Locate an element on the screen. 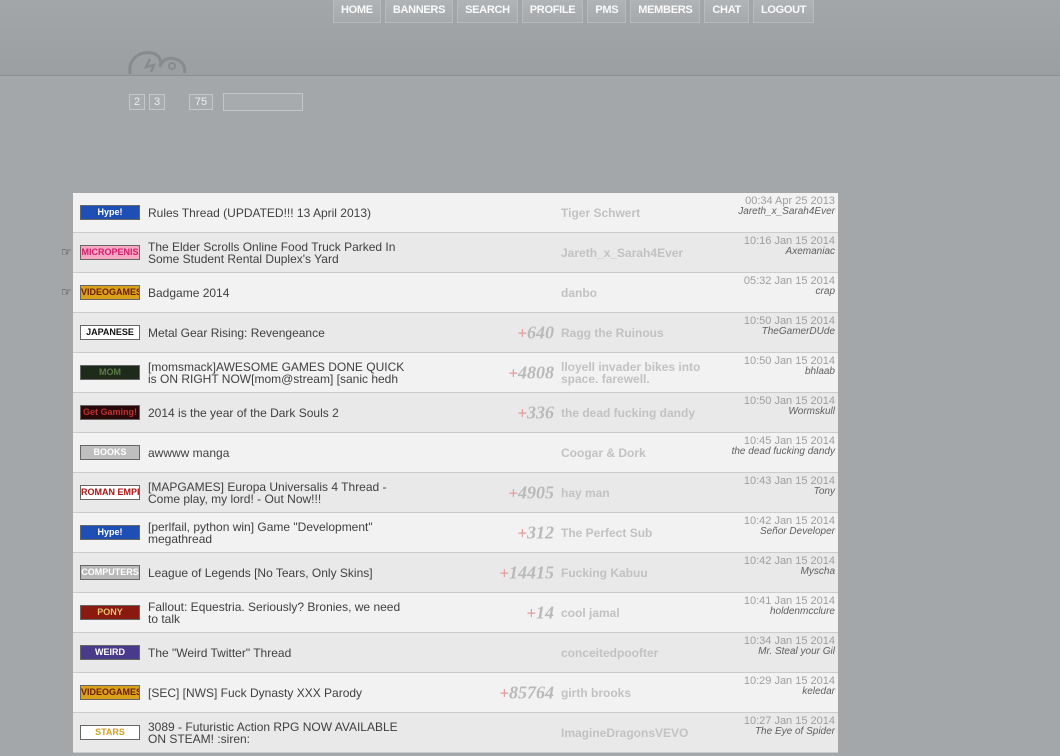  thread-author: conceitedpoofter is located at coordinates (636, 653).